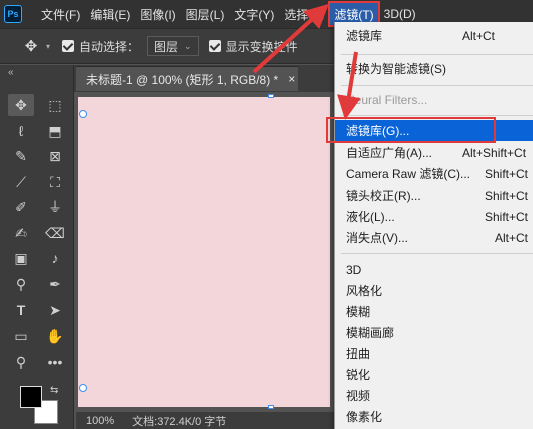 This screenshot has width=533, height=429. Describe the element at coordinates (55, 233) in the screenshot. I see `eraser-tool-icon: ⌫` at that location.